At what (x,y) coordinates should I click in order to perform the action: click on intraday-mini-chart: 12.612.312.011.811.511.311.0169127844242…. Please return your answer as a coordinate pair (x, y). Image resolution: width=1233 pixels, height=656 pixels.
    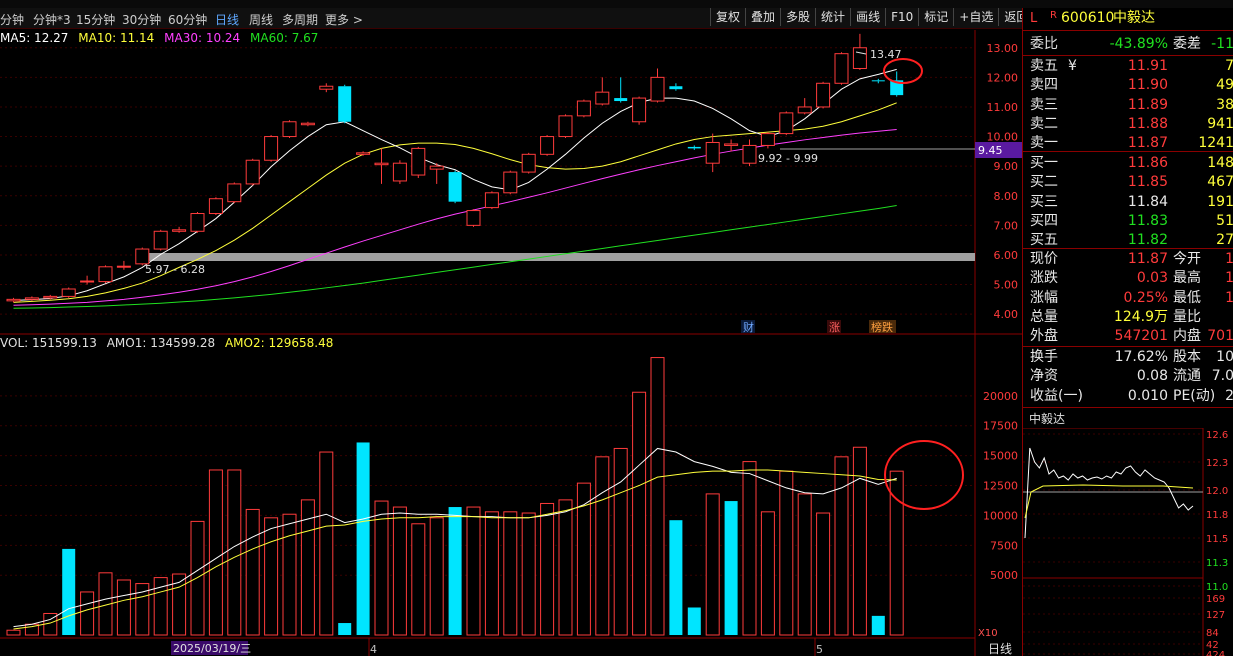
    Looking at the image, I should click on (1128, 542).